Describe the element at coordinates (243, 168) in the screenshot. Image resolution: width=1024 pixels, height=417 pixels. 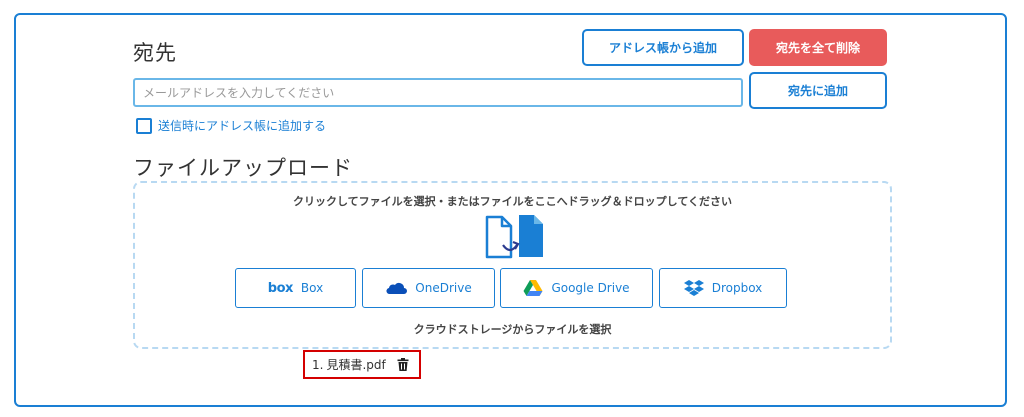
I see `upload-section-title: ファイルアップロード` at that location.